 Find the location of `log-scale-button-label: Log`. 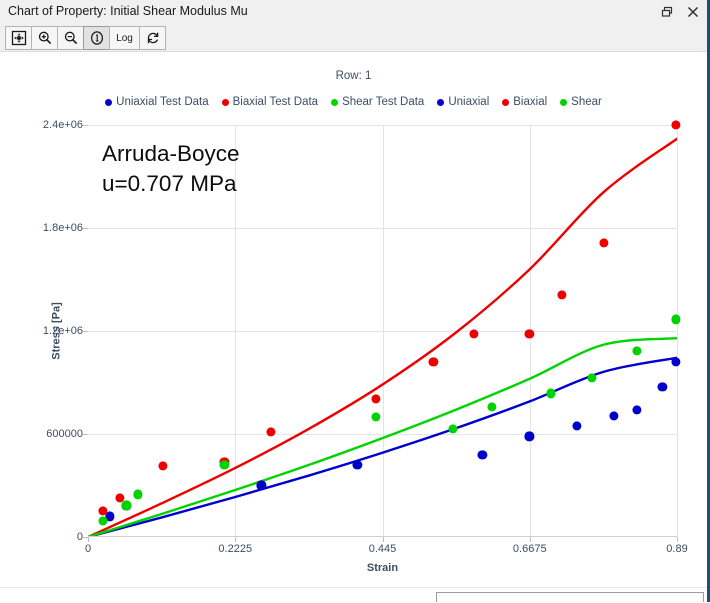

log-scale-button-label: Log is located at coordinates (124, 38).